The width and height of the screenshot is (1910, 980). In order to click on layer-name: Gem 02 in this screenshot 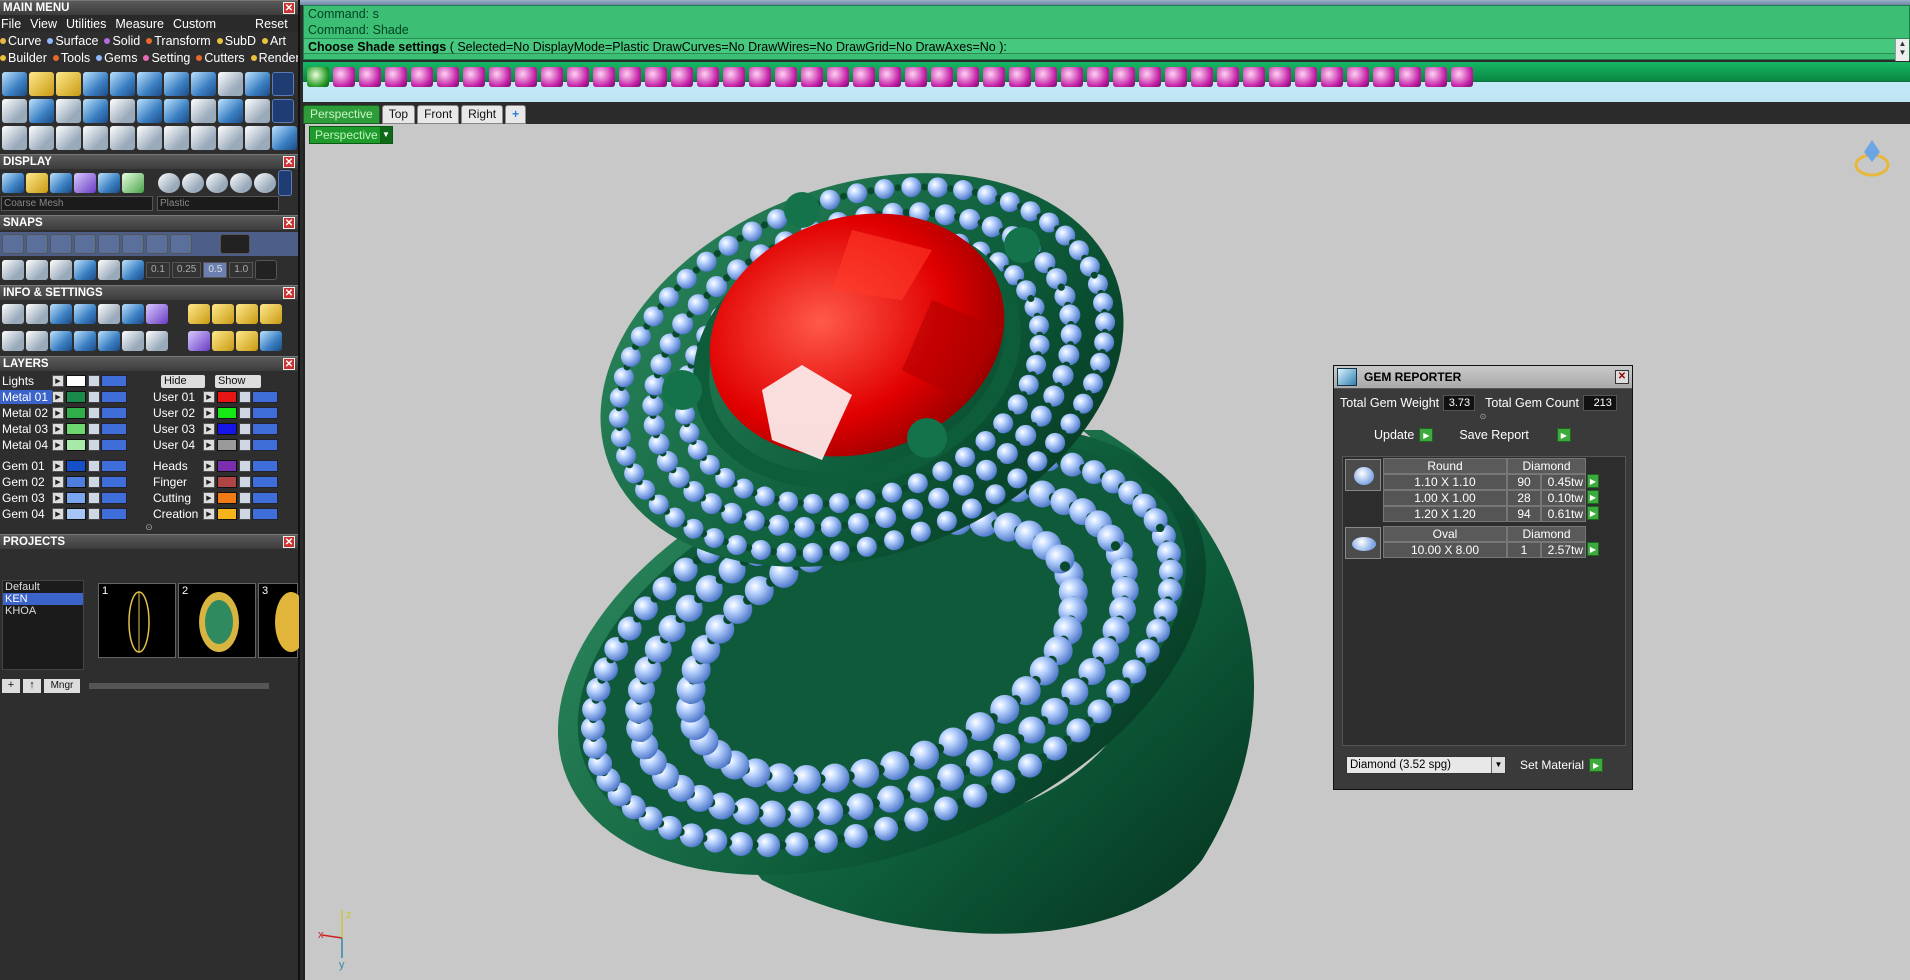, I will do `click(26, 482)`.